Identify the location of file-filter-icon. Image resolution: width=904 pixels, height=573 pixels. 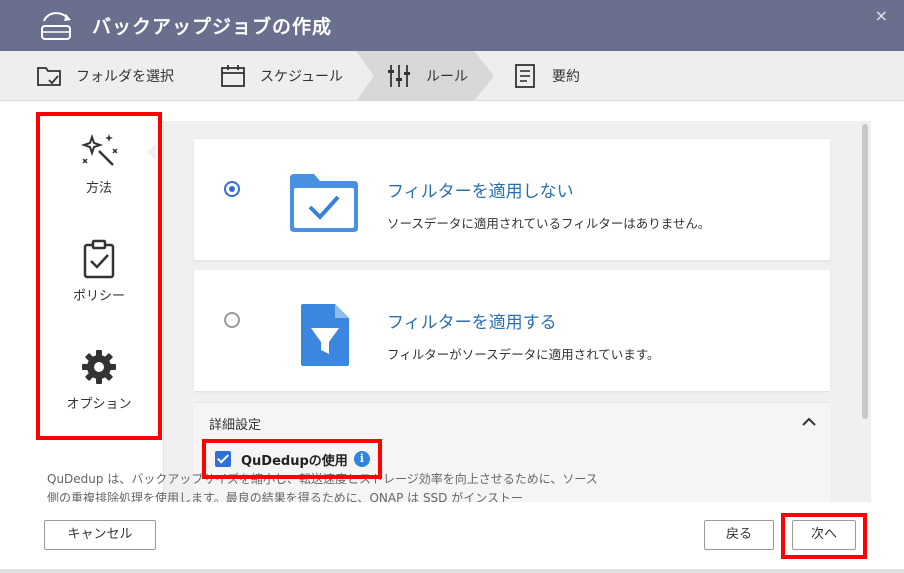
(325, 335).